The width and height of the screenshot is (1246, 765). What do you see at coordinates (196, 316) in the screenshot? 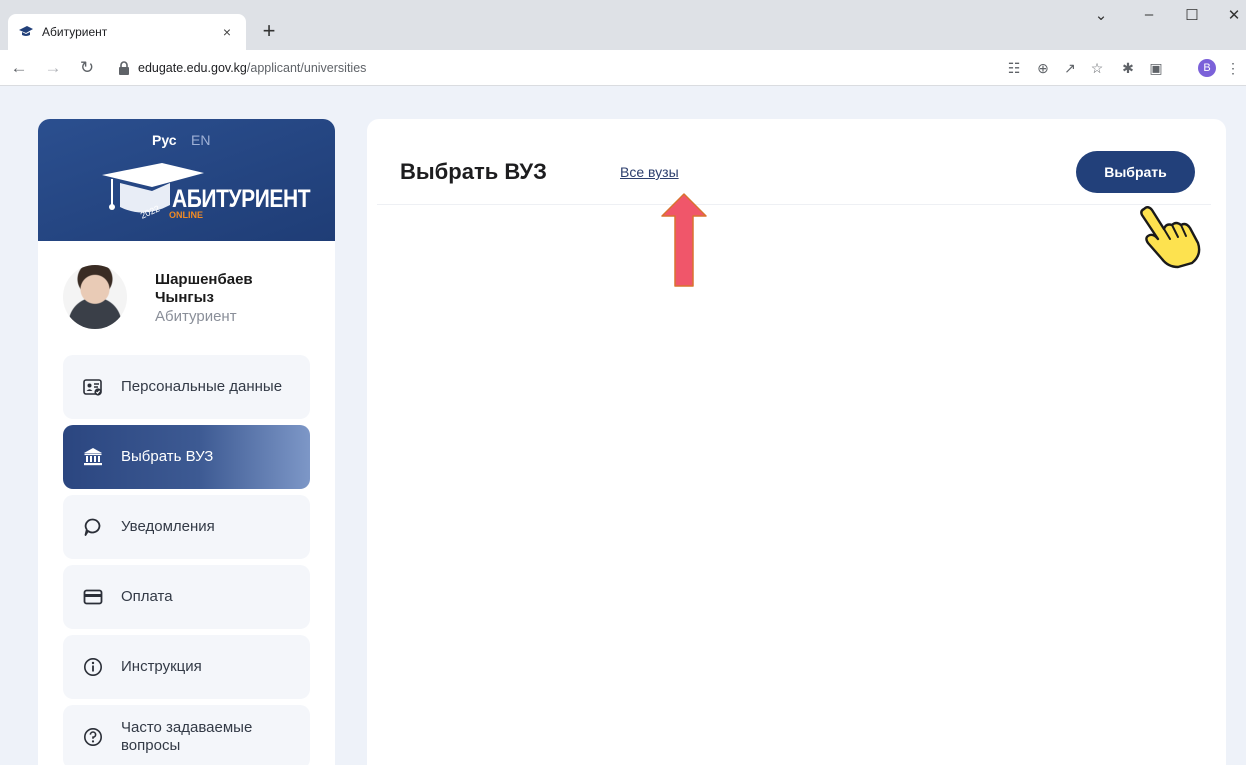
I see `user-role: Абитуриент` at bounding box center [196, 316].